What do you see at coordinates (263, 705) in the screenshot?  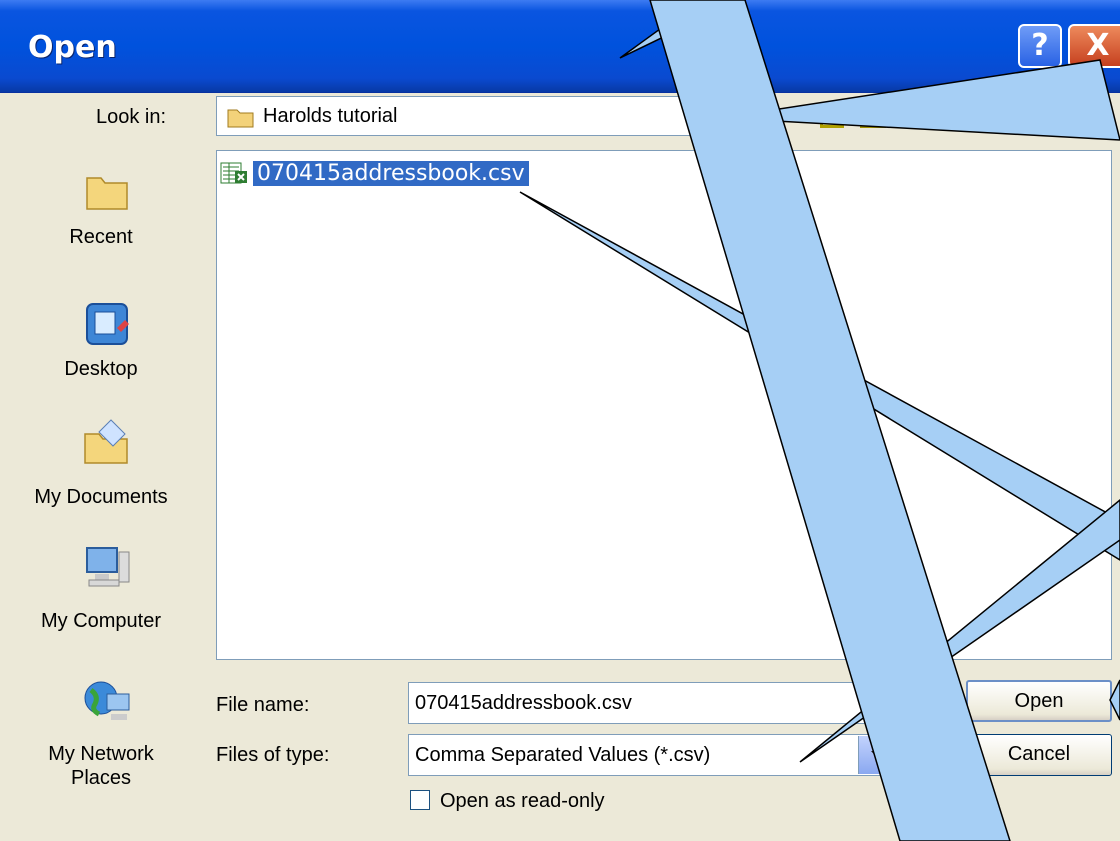 I see `file-name-label: File name:` at bounding box center [263, 705].